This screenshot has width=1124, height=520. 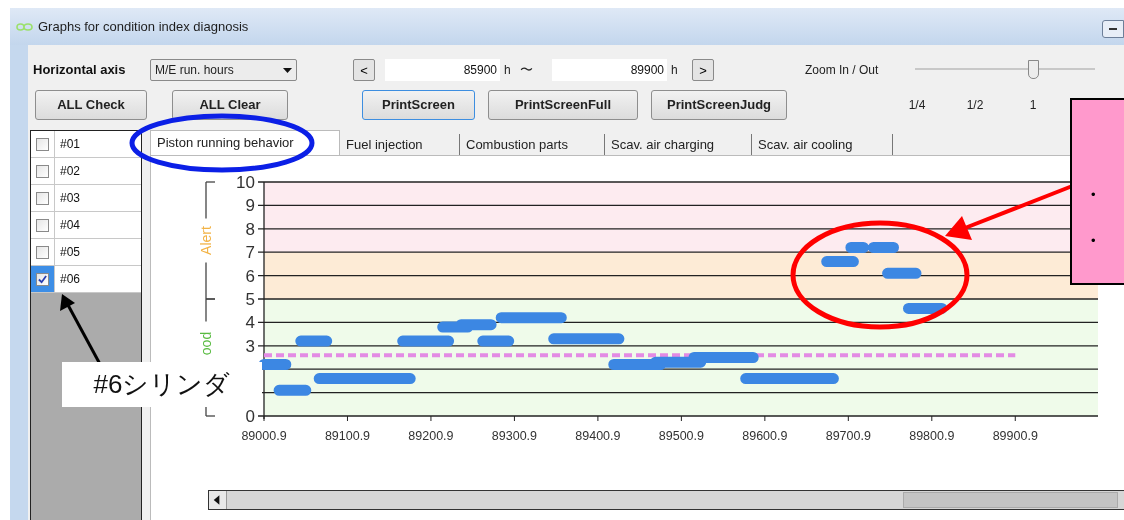 I want to click on y-tick-label: 0, so click(x=250, y=416).